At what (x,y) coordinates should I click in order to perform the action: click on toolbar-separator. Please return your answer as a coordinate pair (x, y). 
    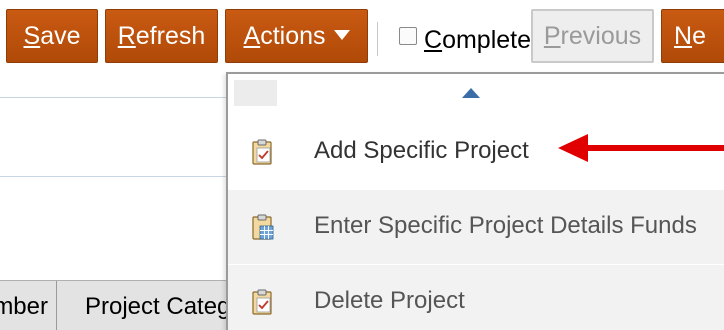
    Looking at the image, I should click on (377, 39).